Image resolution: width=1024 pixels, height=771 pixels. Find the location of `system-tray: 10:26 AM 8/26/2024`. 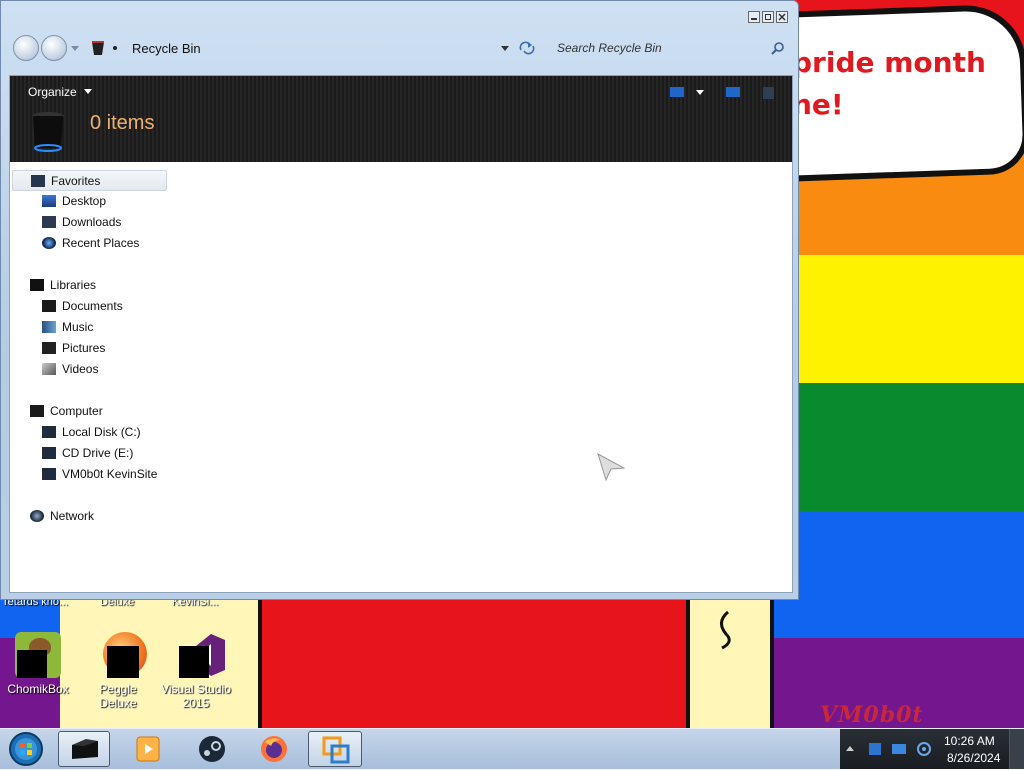

system-tray: 10:26 AM 8/26/2024 is located at coordinates (932, 749).